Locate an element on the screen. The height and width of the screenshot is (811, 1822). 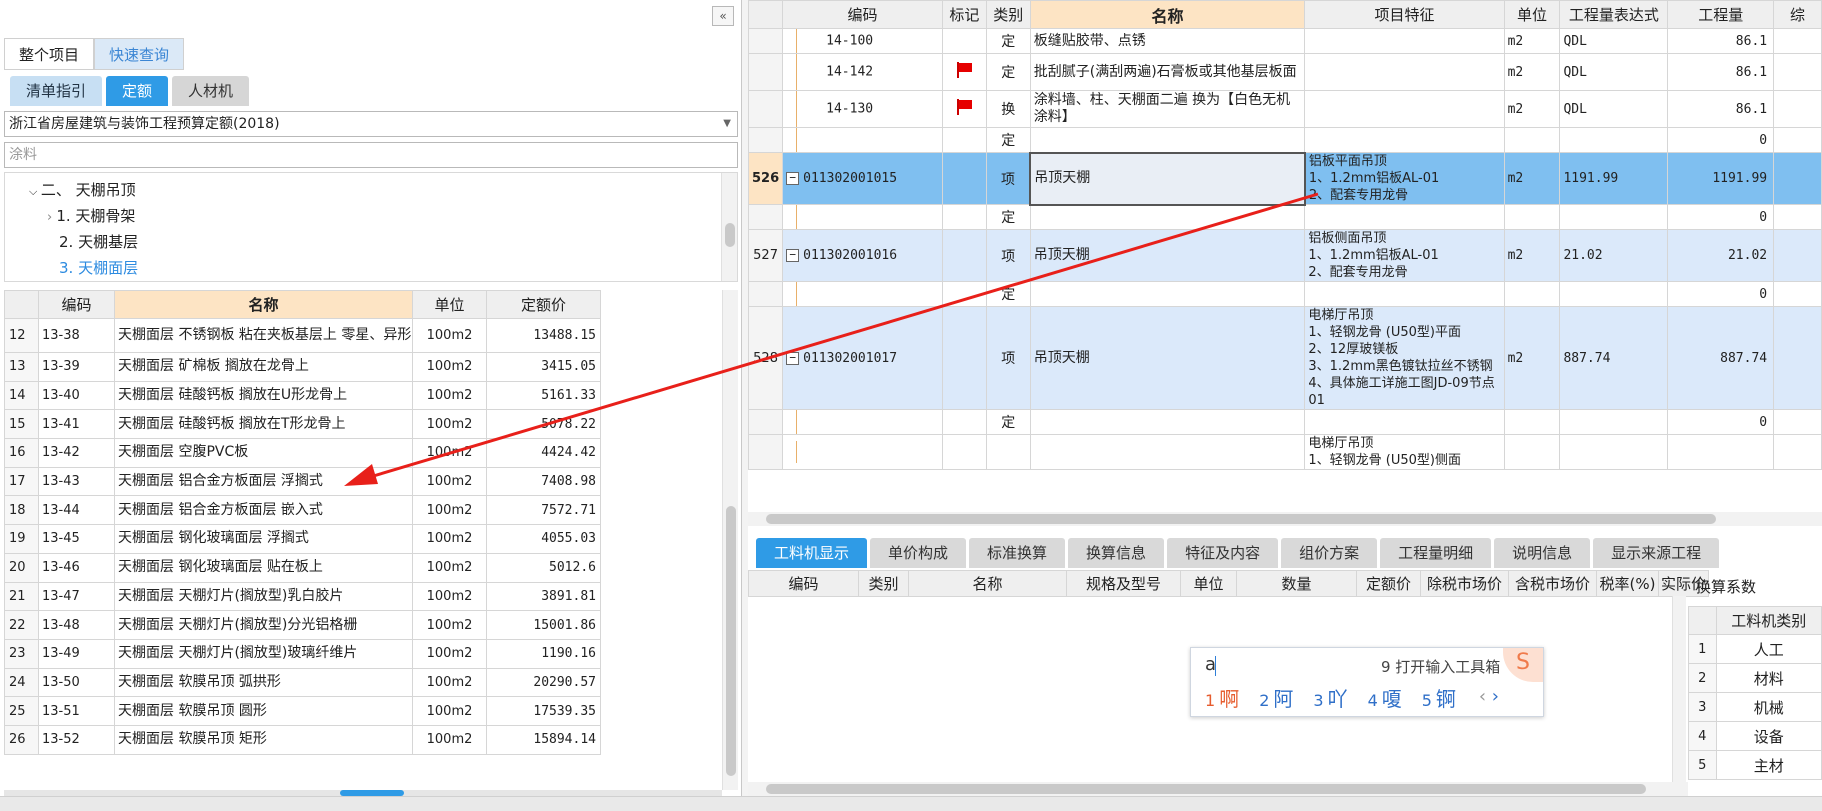
status-strip is located at coordinates (911, 803).